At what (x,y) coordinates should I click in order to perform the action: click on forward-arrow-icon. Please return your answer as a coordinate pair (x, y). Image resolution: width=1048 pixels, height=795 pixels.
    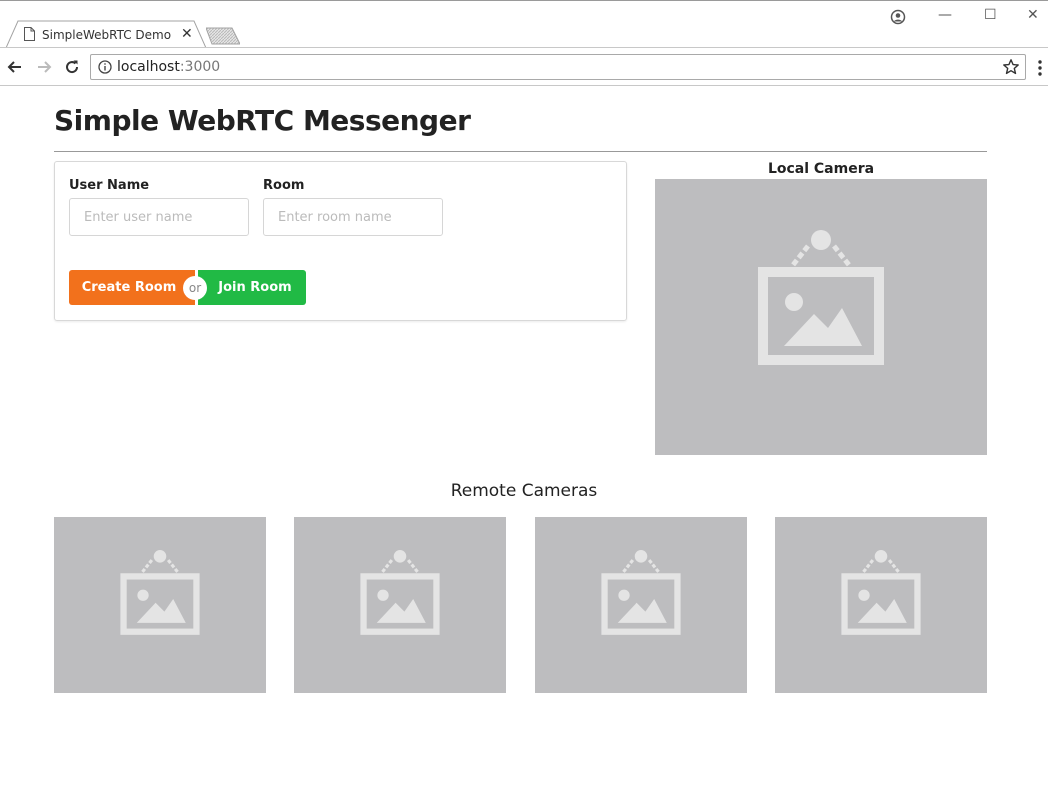
    Looking at the image, I should click on (44, 67).